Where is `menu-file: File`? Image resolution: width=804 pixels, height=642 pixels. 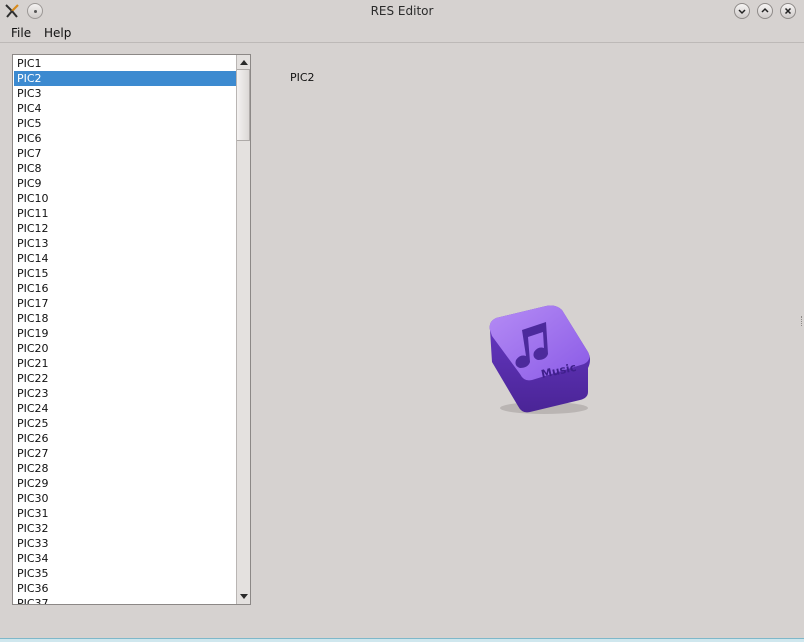 menu-file: File is located at coordinates (21, 33).